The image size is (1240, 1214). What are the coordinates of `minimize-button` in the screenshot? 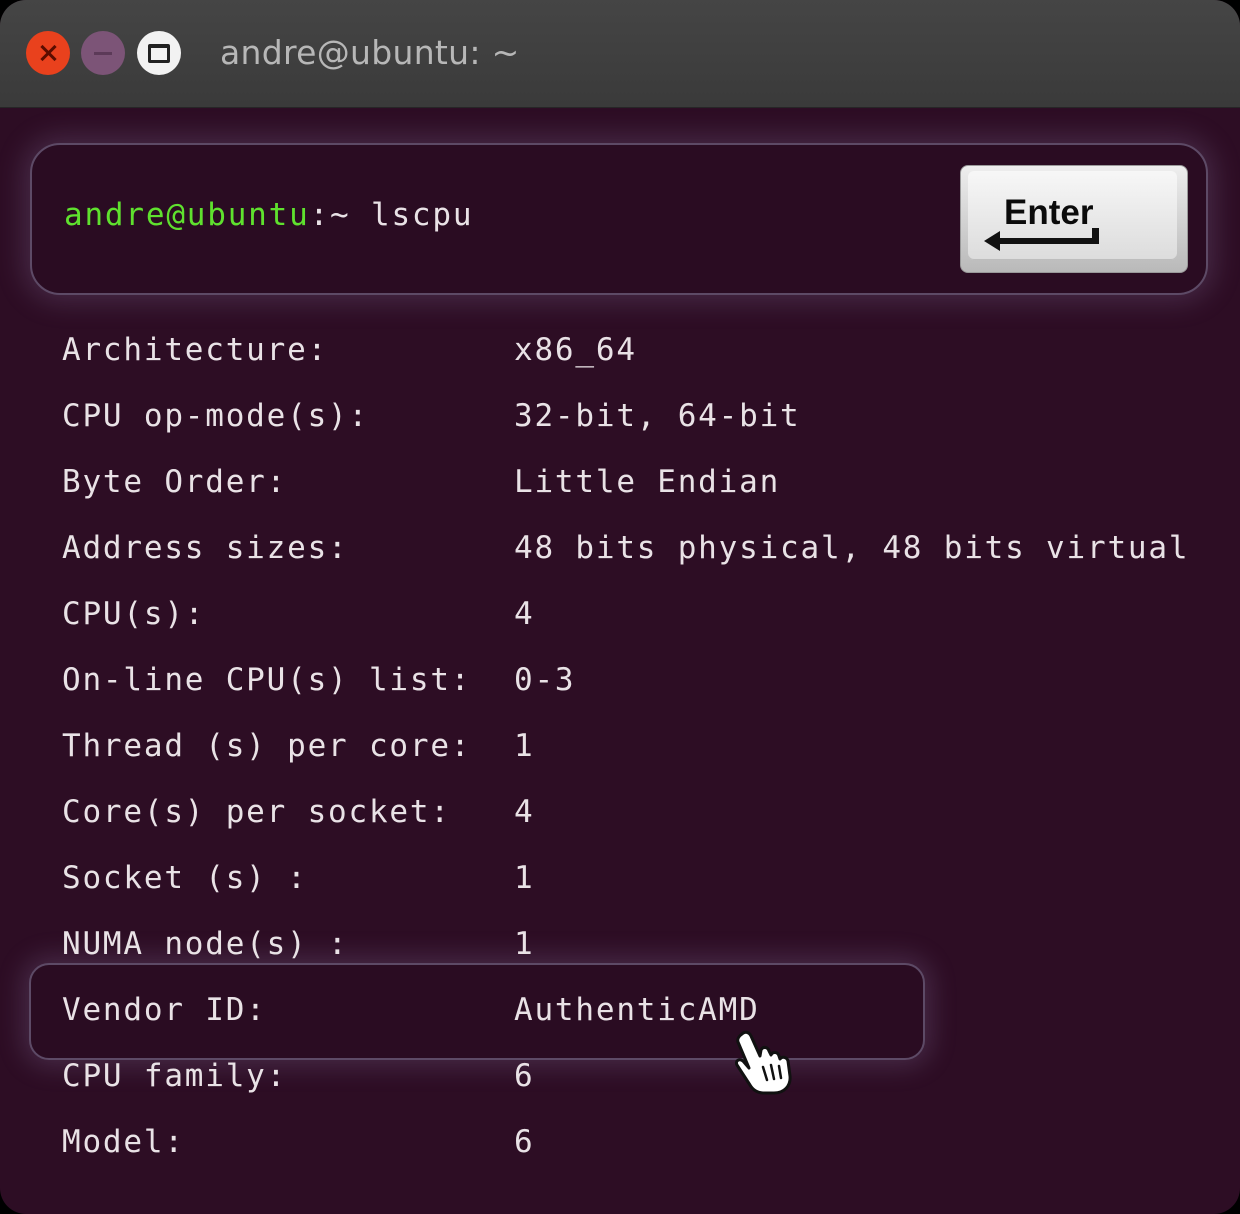 It's located at (103, 53).